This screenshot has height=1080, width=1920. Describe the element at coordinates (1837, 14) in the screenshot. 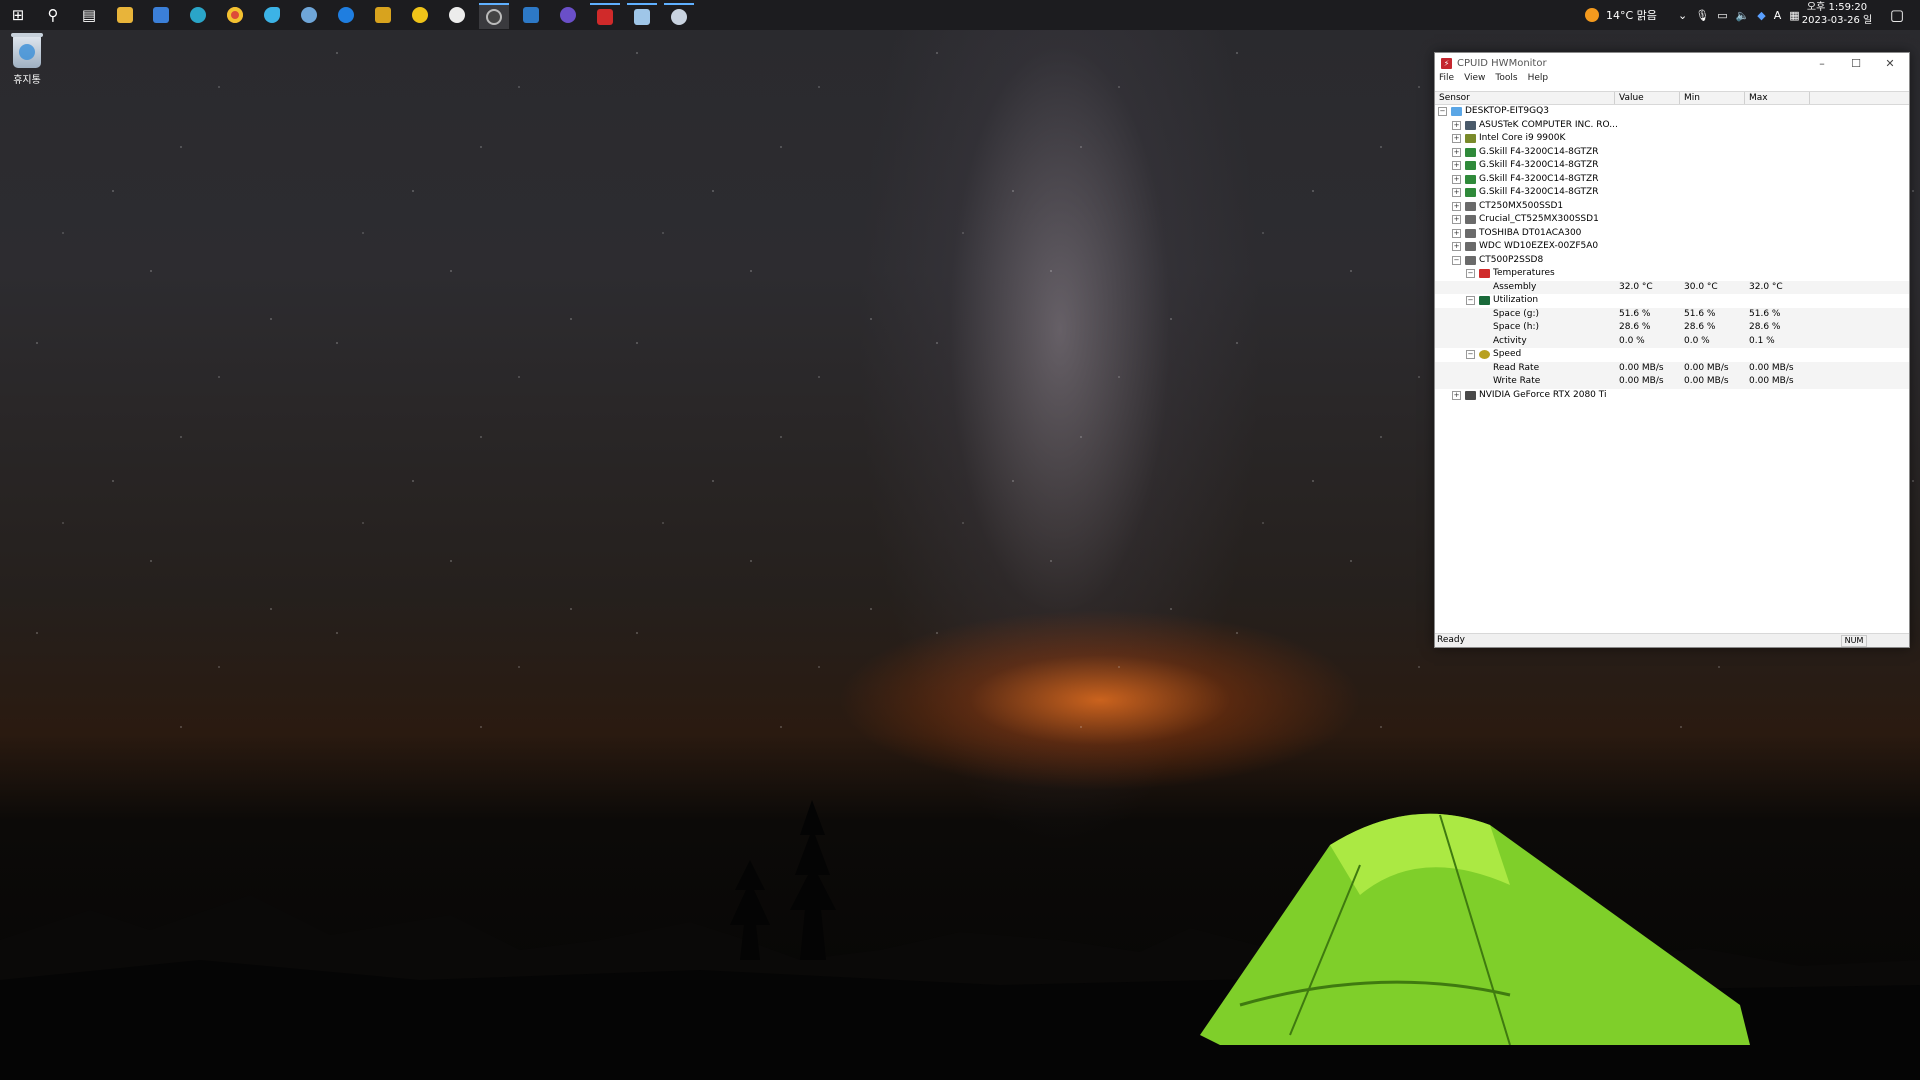

I see `clock: 오후 1:59:20 2023-03-26 일` at that location.